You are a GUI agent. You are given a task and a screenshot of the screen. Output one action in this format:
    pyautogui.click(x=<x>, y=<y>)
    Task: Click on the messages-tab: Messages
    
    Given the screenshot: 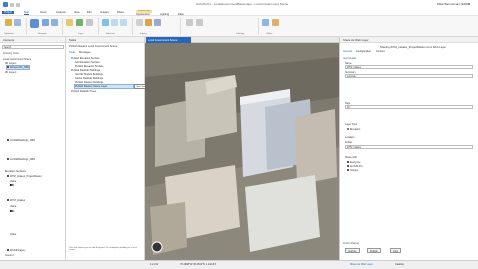 What is the action you would take?
    pyautogui.click(x=84, y=52)
    